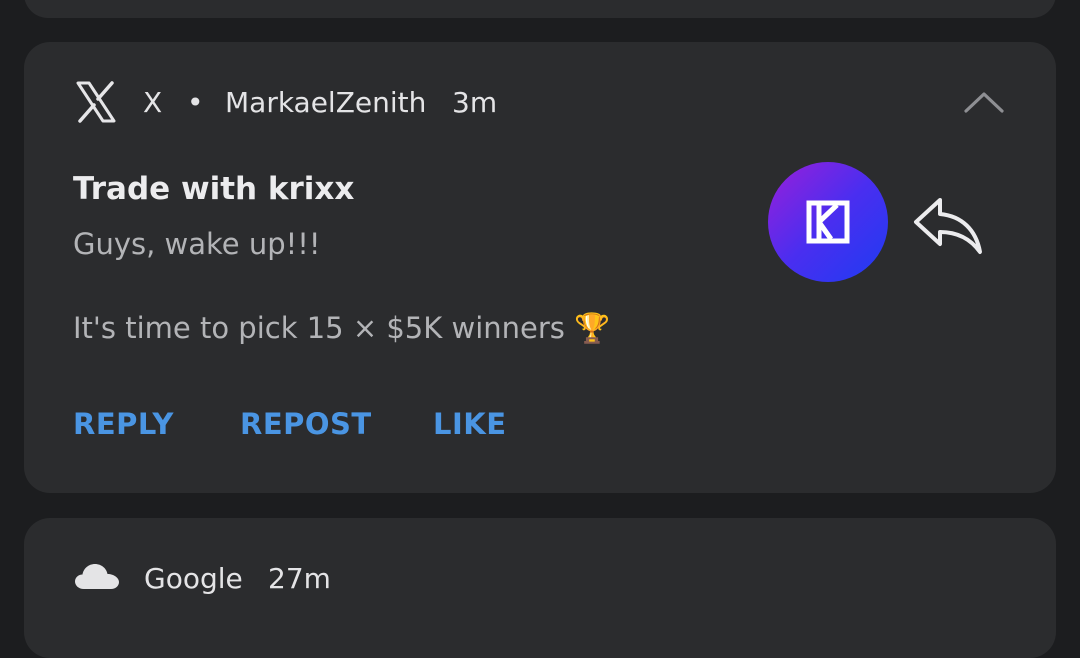 The width and height of the screenshot is (1080, 658). Describe the element at coordinates (984, 102) in the screenshot. I see `chevron-up-icon` at that location.